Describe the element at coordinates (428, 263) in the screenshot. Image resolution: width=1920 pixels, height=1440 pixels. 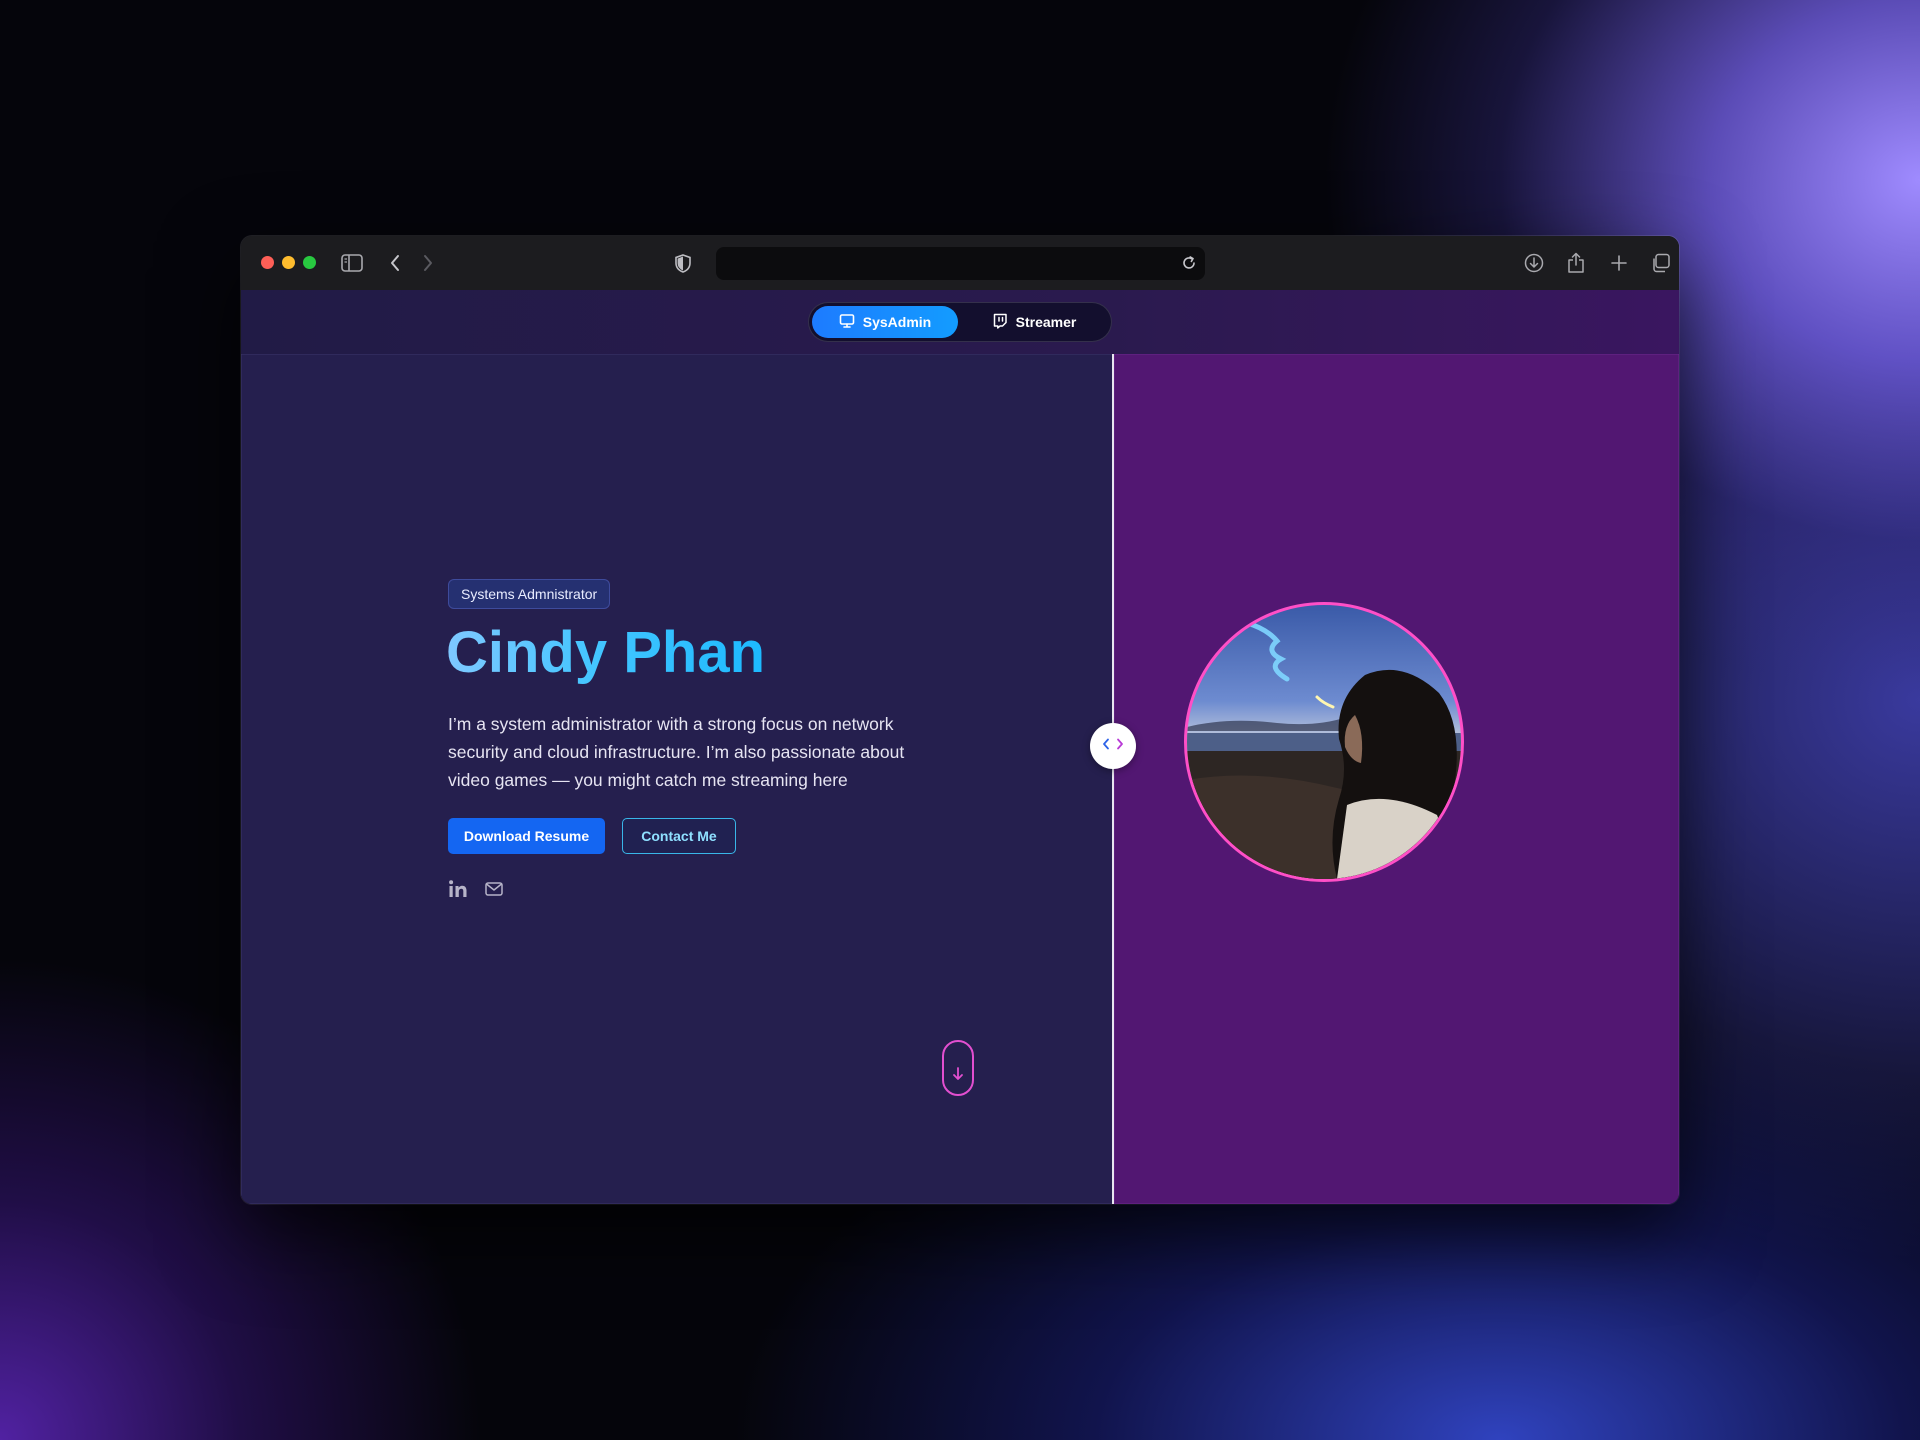
I see `forward-icon` at that location.